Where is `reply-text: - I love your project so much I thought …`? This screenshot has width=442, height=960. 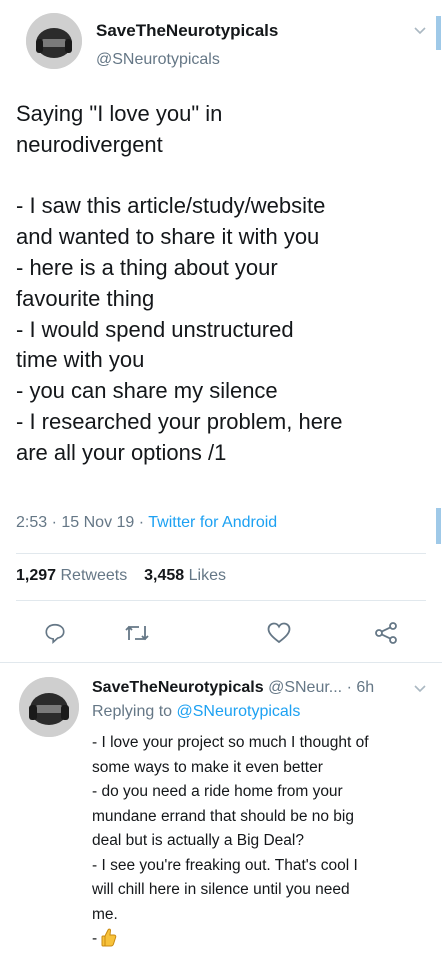 reply-text: - I love your project so much I thought … is located at coordinates (230, 828).